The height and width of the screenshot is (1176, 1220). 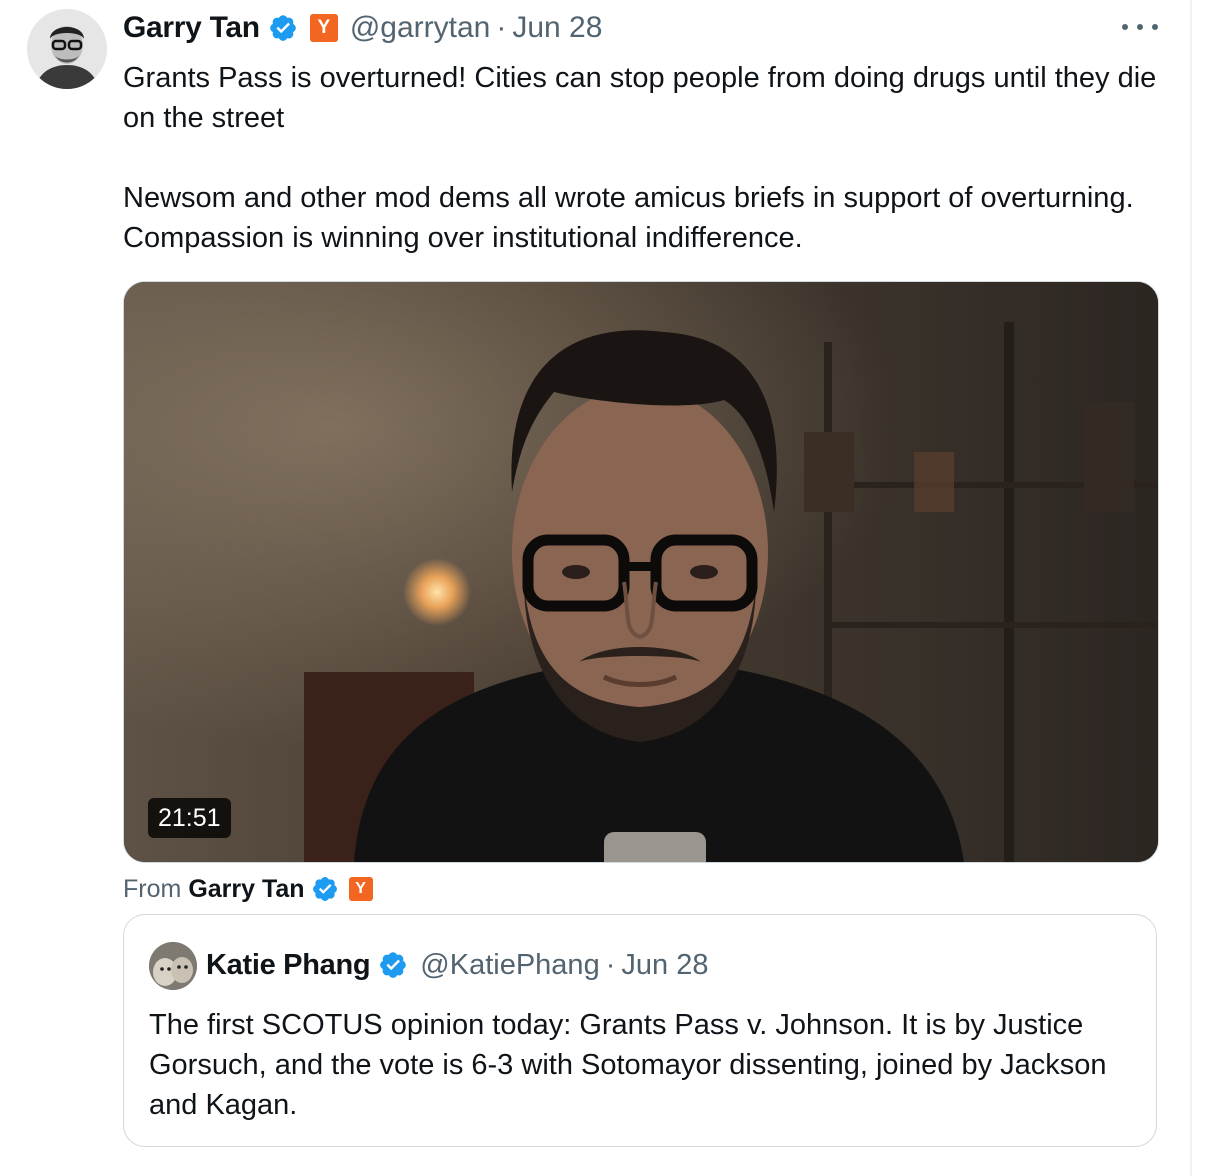 I want to click on quoted-tweet-header: Katie Phang @KatiePhang · Jun 28, so click(x=457, y=965).